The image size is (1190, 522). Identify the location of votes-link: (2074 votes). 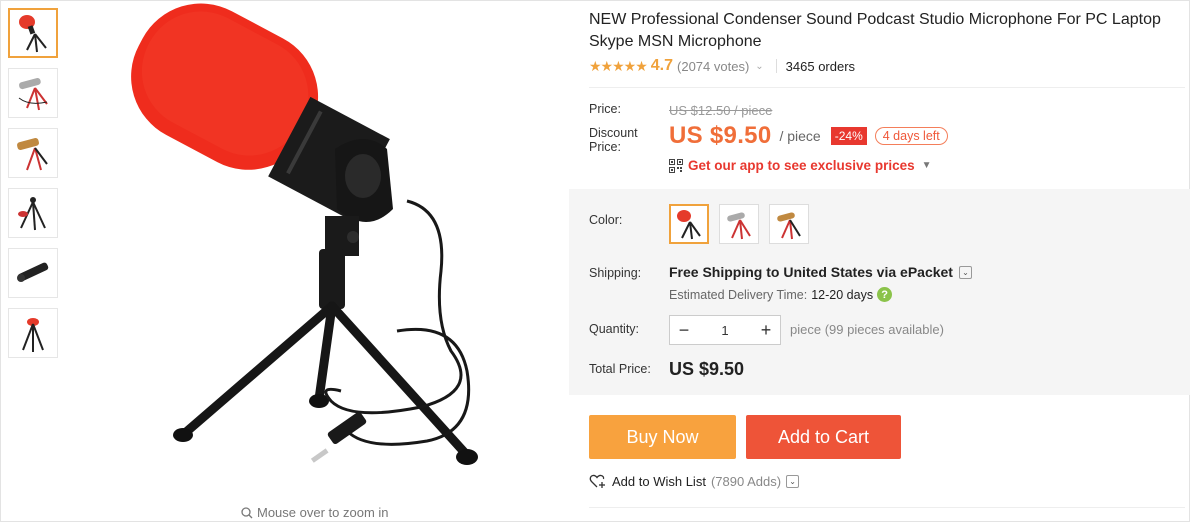
(713, 66).